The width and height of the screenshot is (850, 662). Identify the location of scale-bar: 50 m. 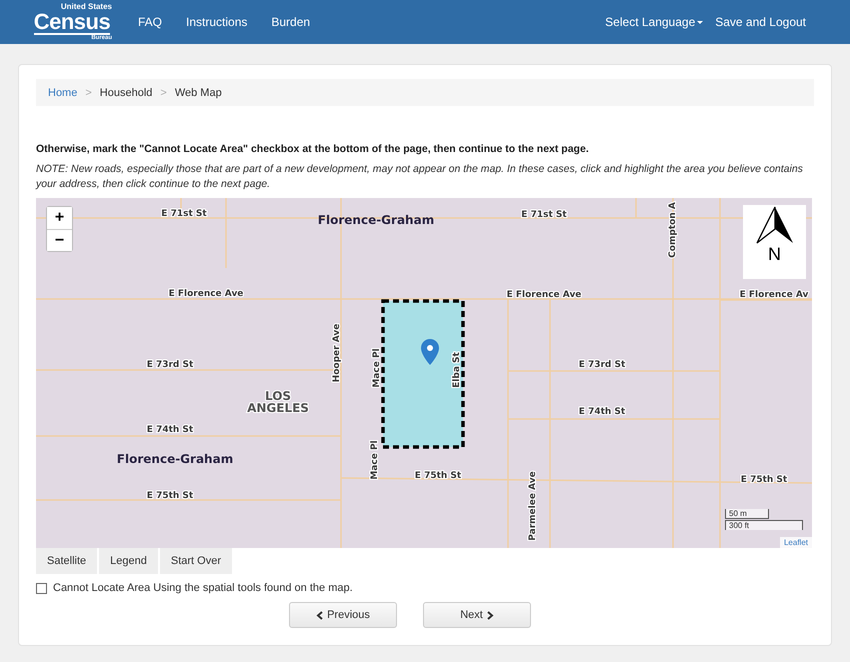
(747, 514).